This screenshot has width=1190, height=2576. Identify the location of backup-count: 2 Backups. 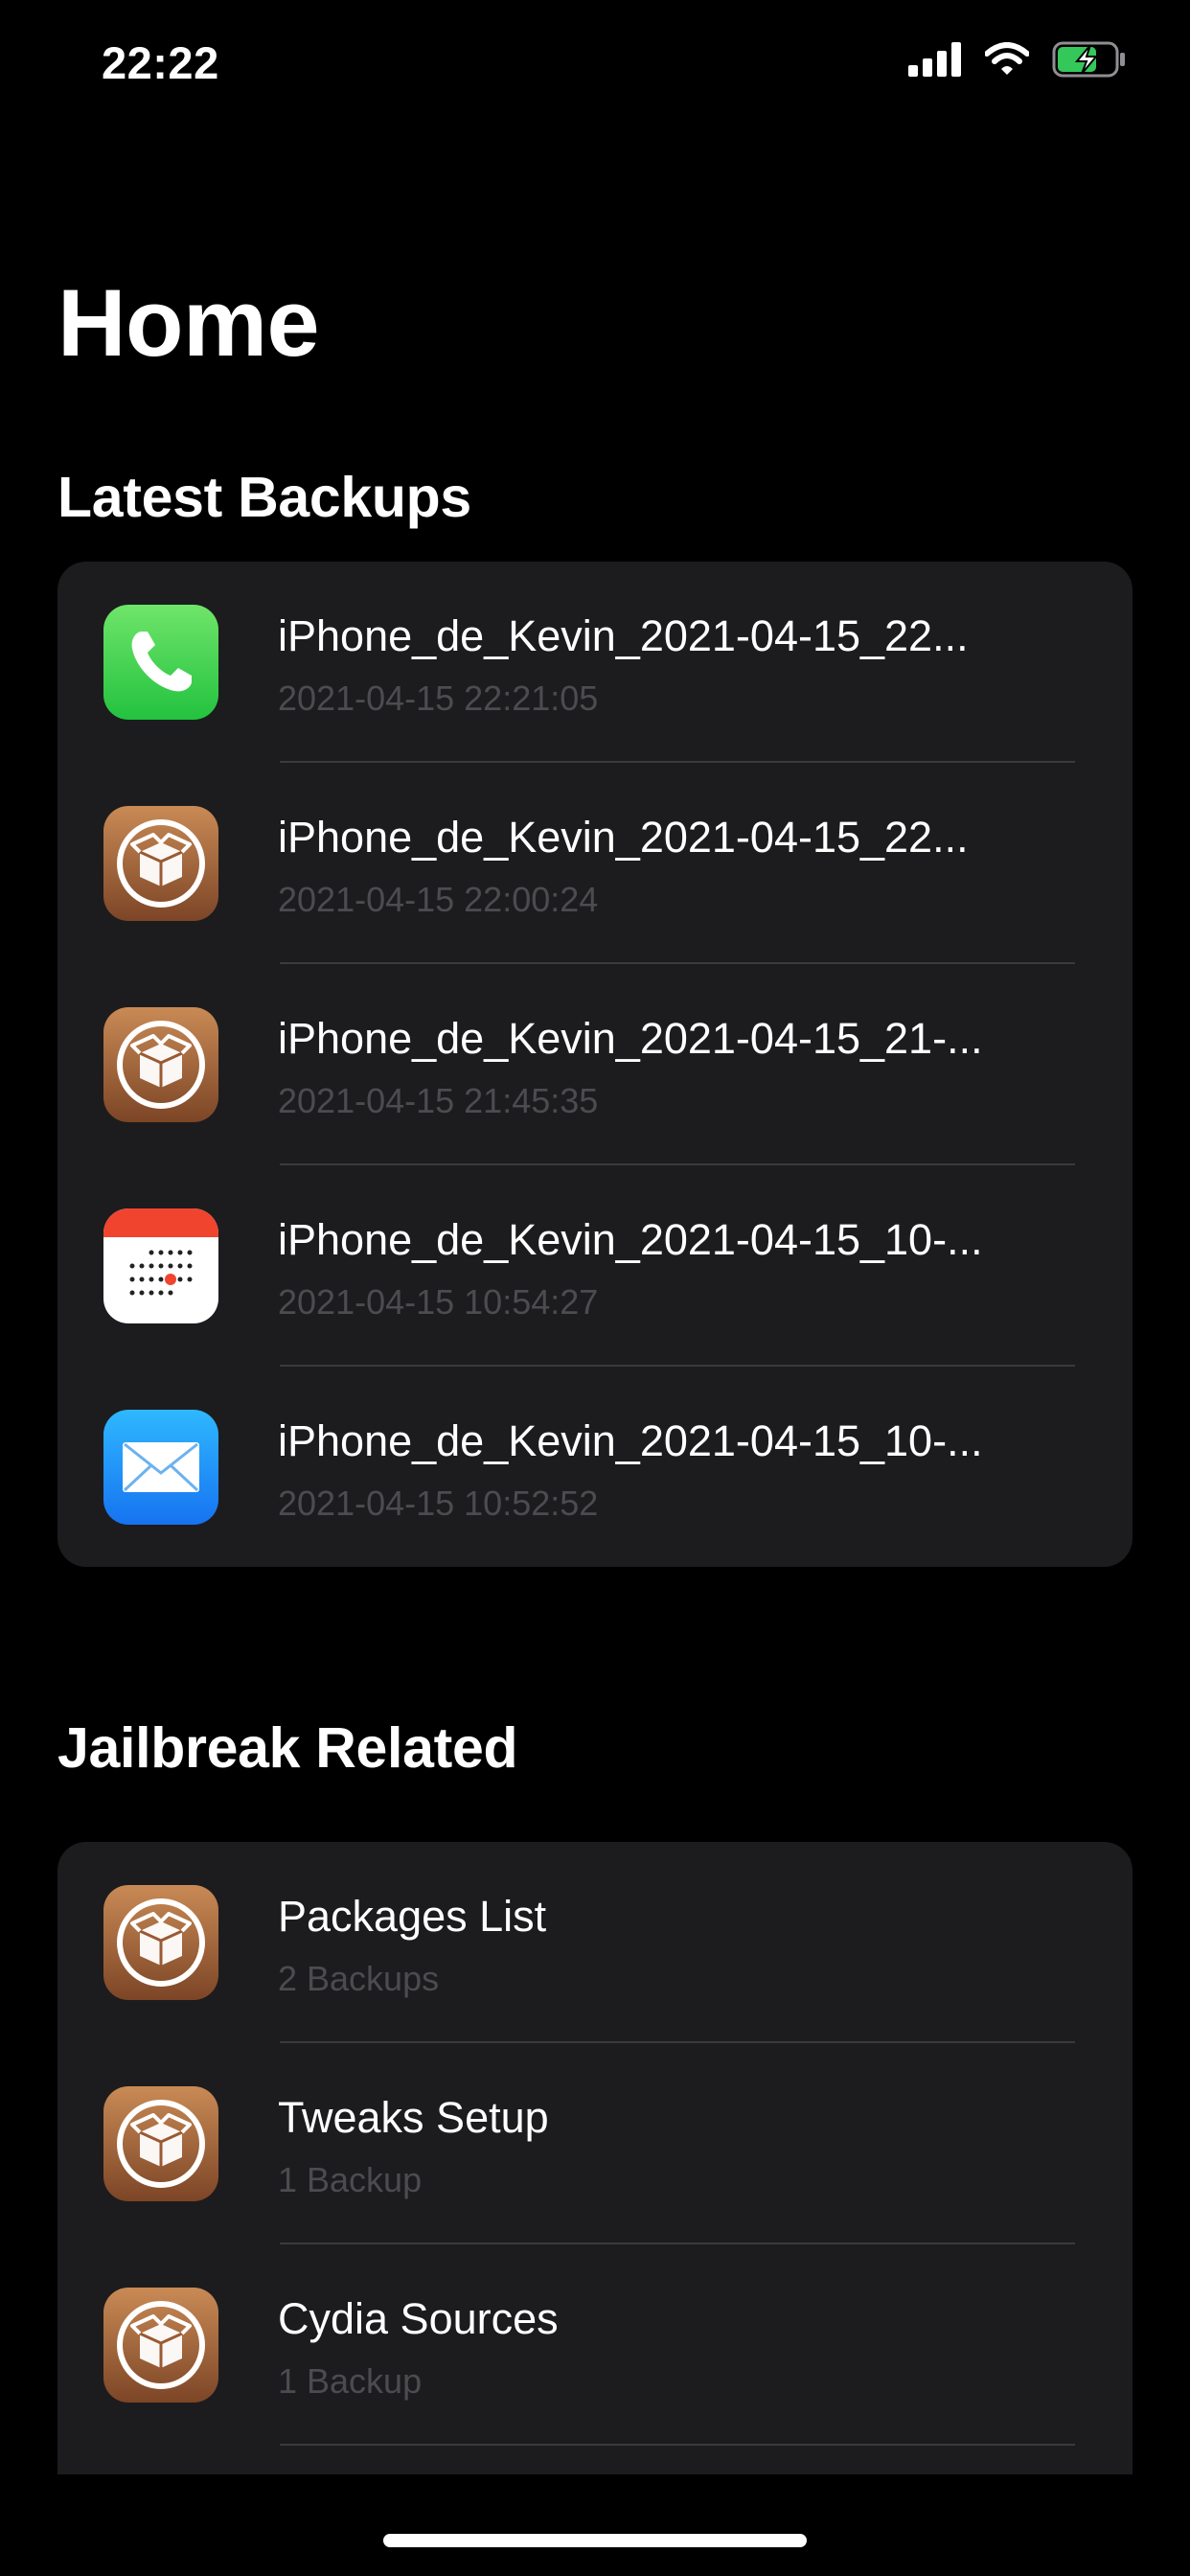
(359, 1978).